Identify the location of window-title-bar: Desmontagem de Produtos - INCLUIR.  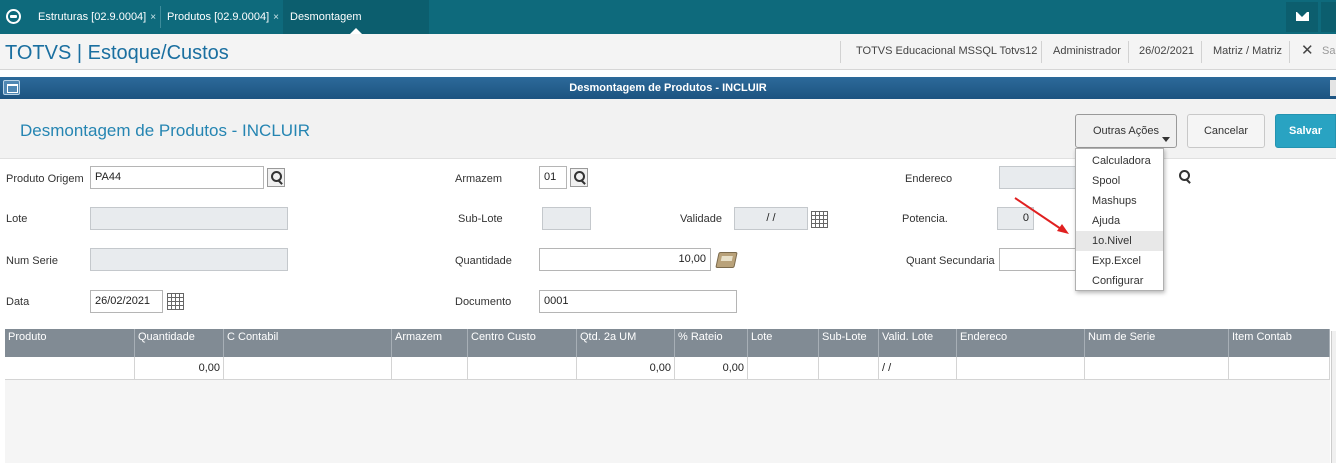
(668, 88).